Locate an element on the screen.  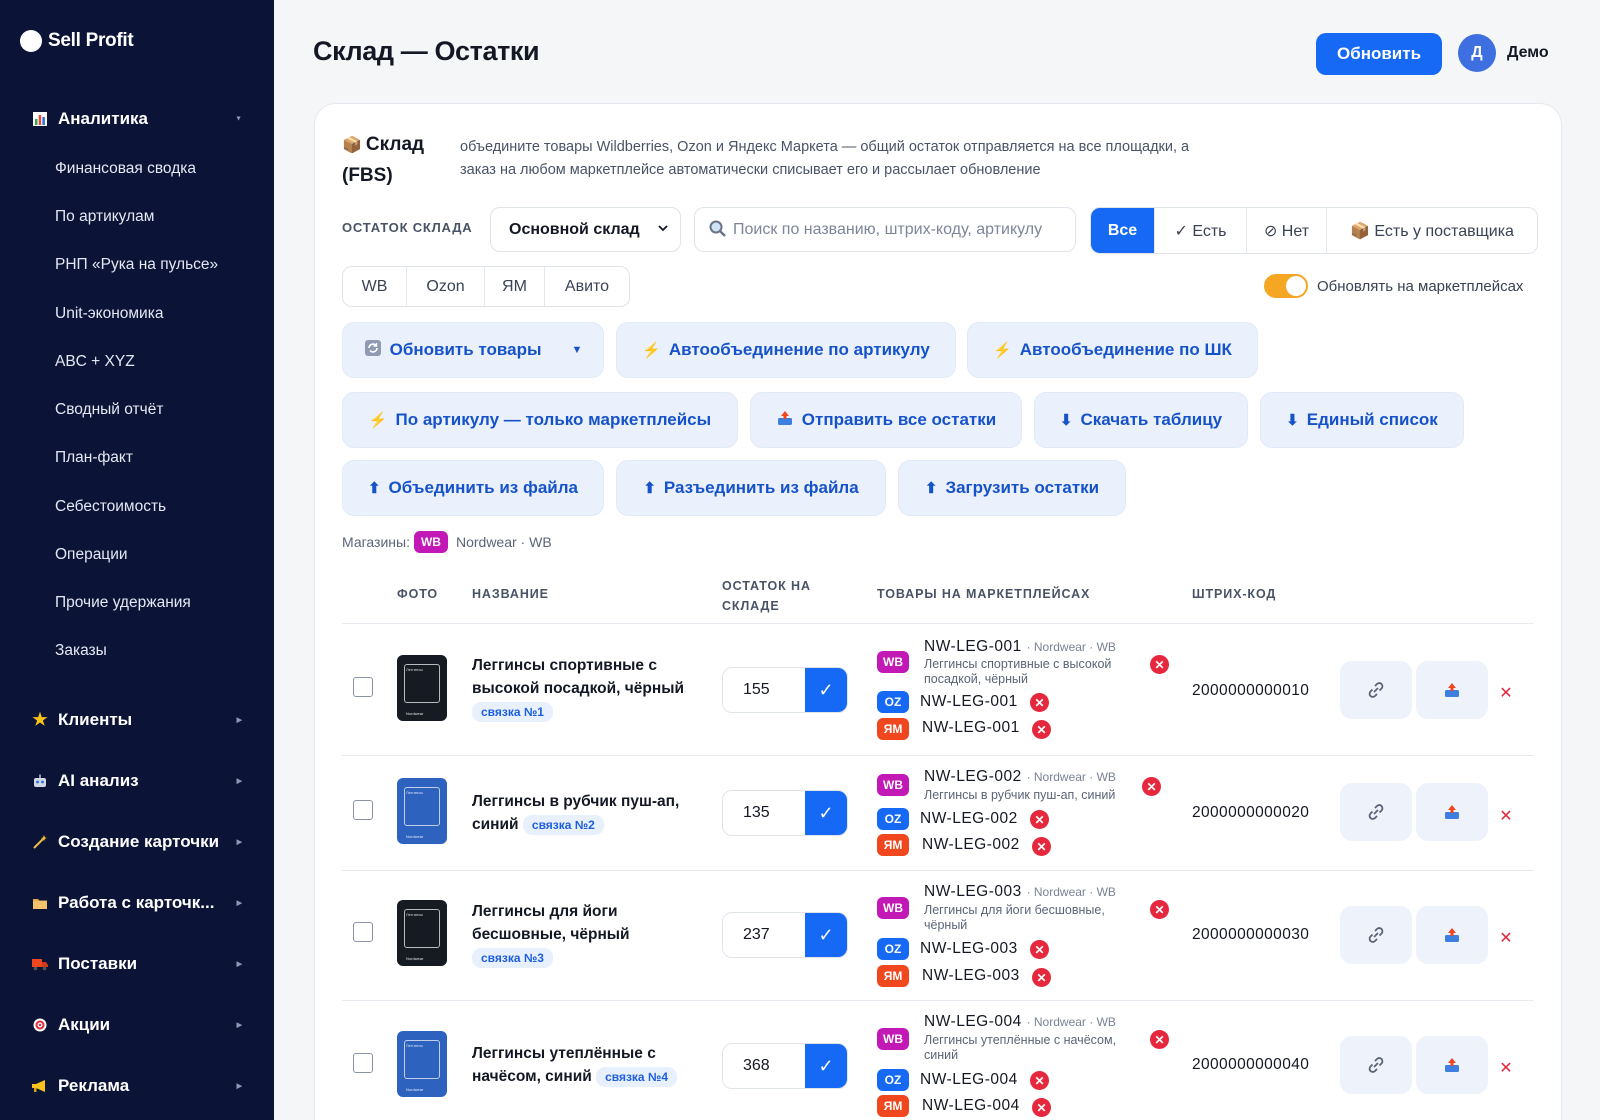
nav-promotions: Акции ▶ is located at coordinates (141, 1025).